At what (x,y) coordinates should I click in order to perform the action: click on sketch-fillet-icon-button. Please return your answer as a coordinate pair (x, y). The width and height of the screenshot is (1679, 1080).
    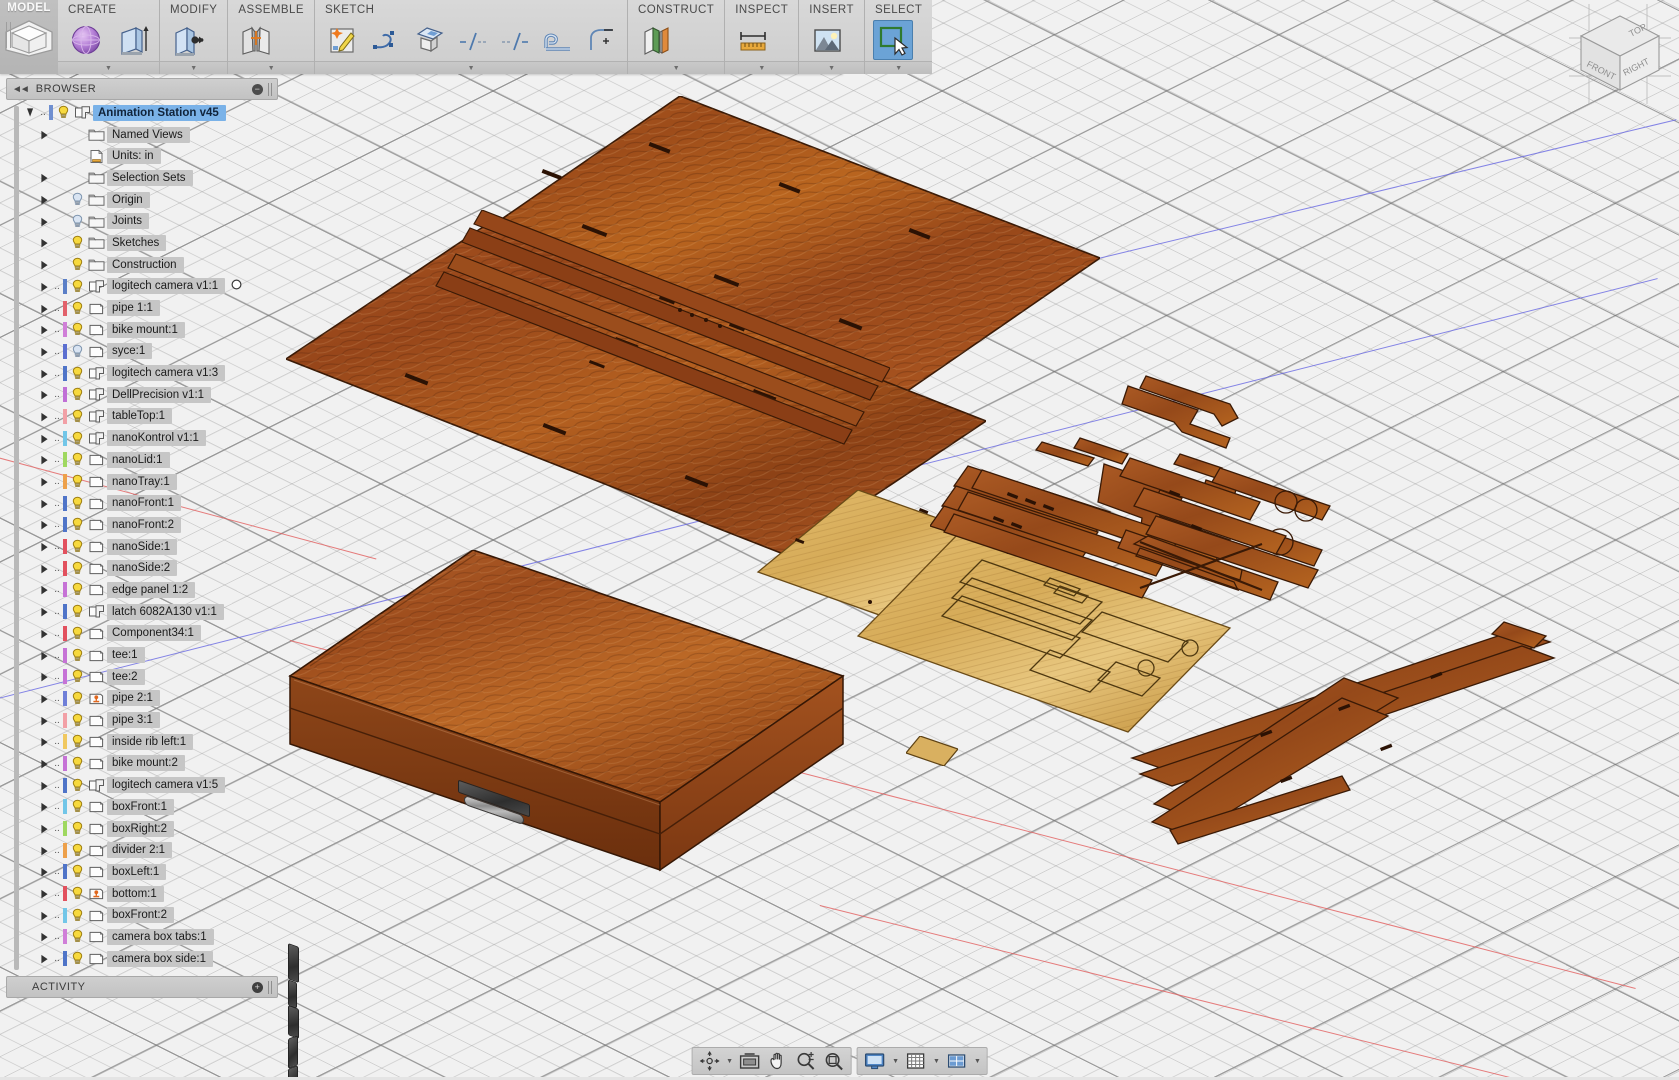
    Looking at the image, I should click on (601, 40).